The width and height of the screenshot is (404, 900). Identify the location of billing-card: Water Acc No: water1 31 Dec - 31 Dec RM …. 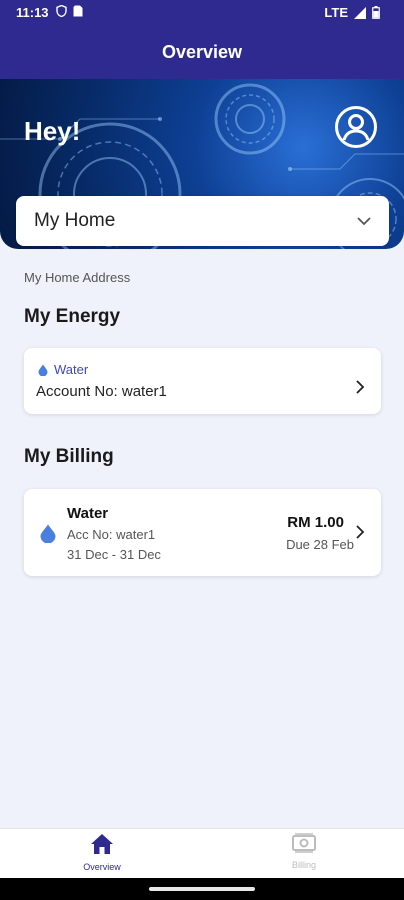
(202, 532).